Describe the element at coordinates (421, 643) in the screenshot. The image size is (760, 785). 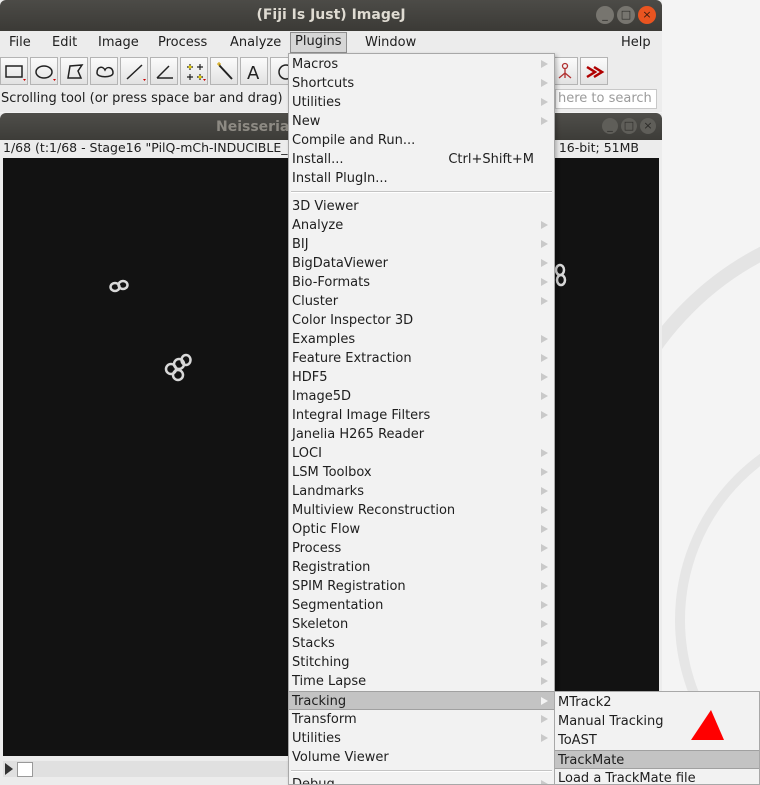
I see `menu-item-stacks: Stacks` at that location.